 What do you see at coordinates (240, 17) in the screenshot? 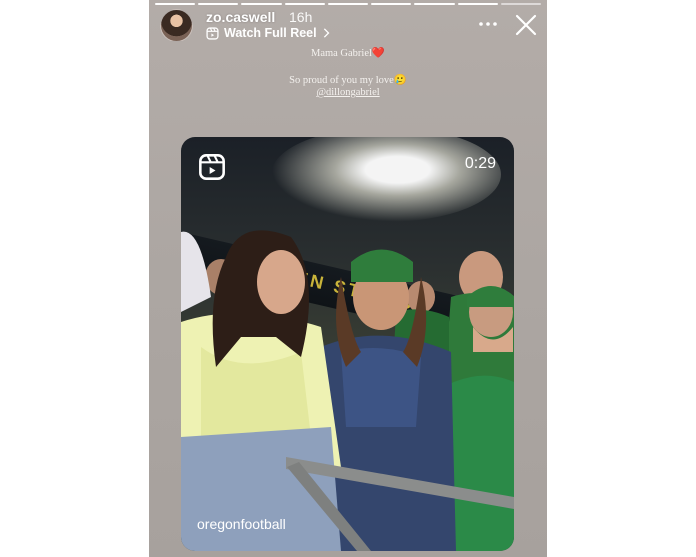
I see `story-username: zo.caswell` at bounding box center [240, 17].